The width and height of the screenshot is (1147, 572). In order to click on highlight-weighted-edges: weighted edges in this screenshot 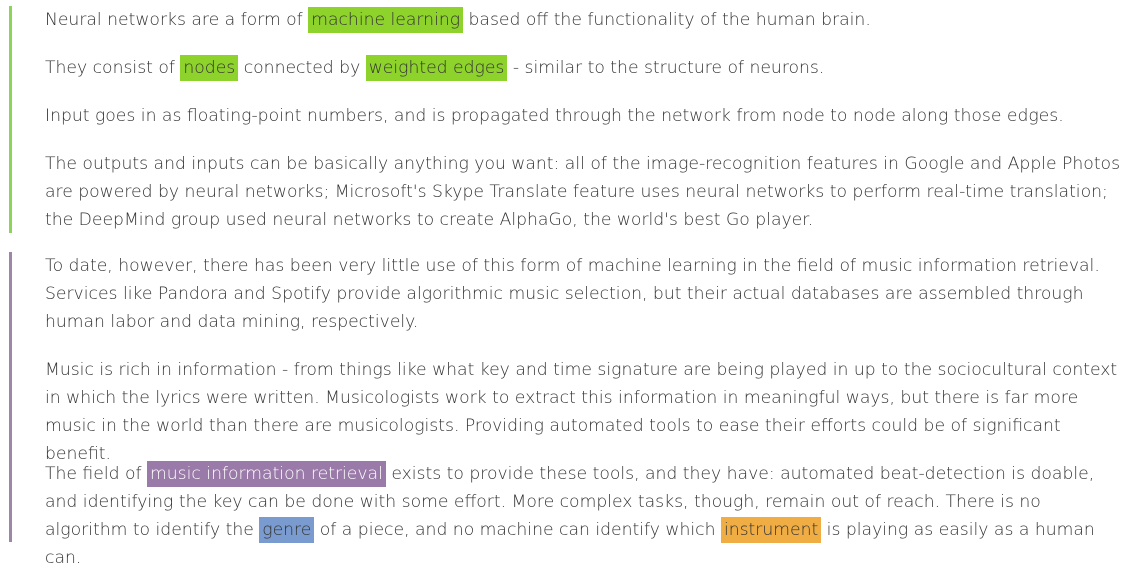, I will do `click(436, 68)`.